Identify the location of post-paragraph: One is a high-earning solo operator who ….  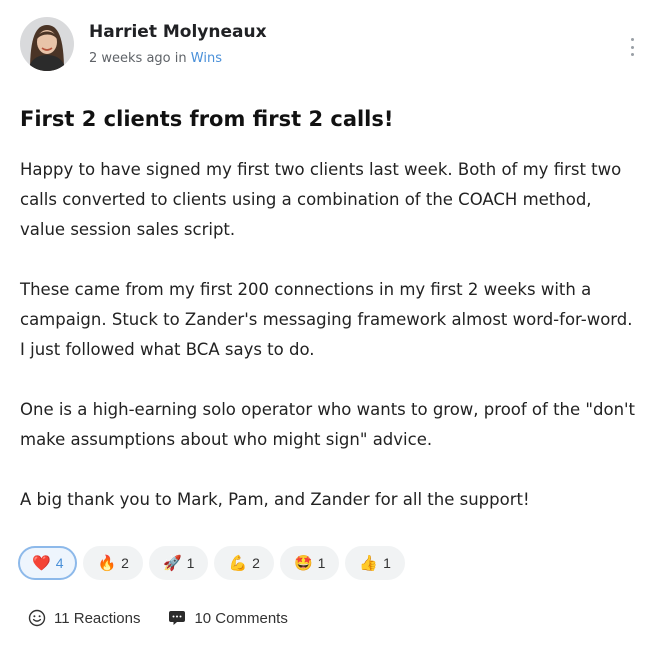
(328, 424).